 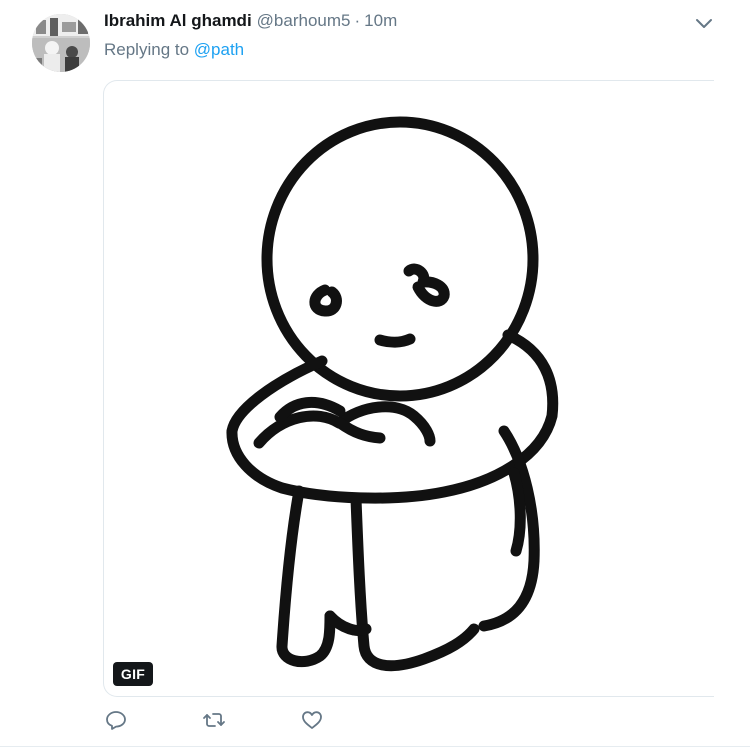 I want to click on like-icon, so click(x=312, y=720).